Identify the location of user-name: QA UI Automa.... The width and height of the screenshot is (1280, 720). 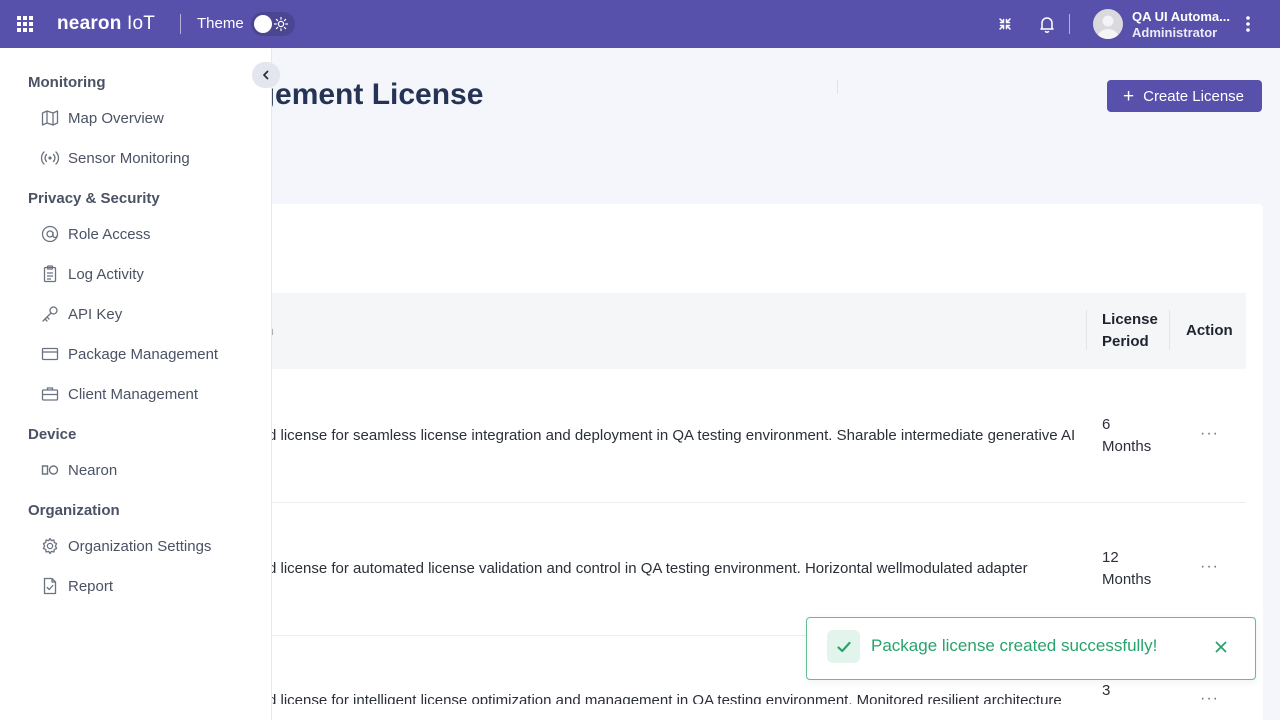
(1181, 16).